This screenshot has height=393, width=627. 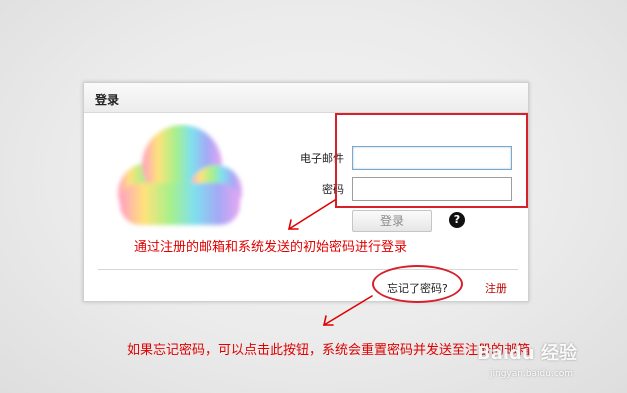 I want to click on annotation-forgot-note: 如果忘记密码，可以点击此按钮，系统会重置密码并发送至注册的邮箱, so click(x=329, y=350).